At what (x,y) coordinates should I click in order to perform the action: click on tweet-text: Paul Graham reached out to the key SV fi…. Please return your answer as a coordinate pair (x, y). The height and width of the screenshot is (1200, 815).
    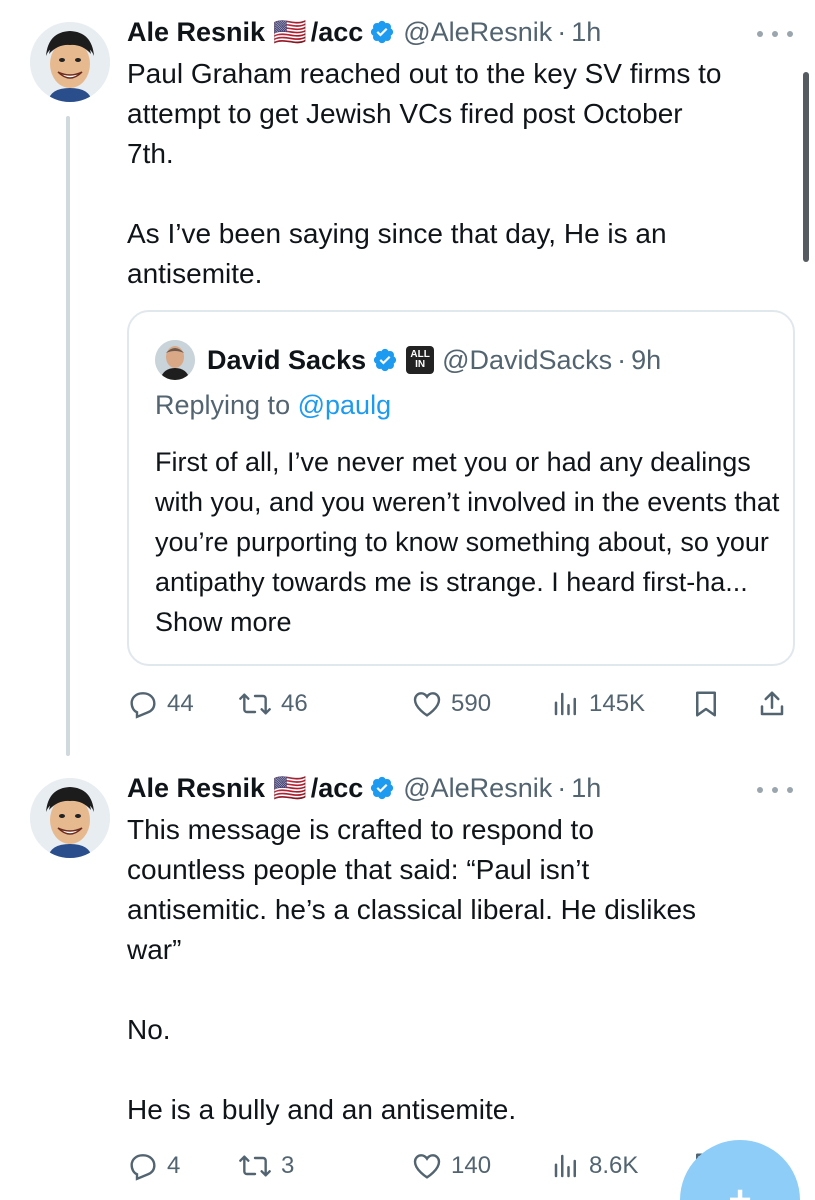
    Looking at the image, I should click on (424, 173).